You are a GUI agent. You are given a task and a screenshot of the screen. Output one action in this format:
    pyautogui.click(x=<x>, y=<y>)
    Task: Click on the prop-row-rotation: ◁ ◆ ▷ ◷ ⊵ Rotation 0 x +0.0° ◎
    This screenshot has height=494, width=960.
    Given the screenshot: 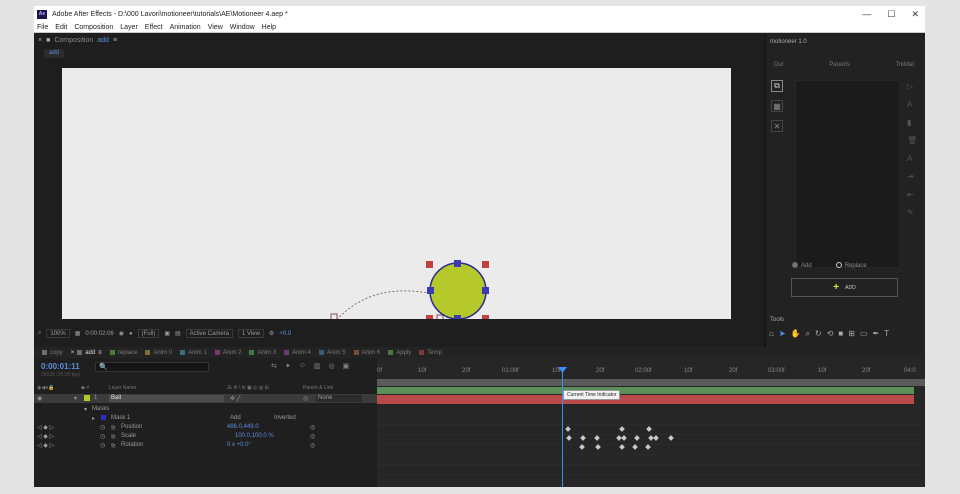 What is the action you would take?
    pyautogui.click(x=205, y=445)
    